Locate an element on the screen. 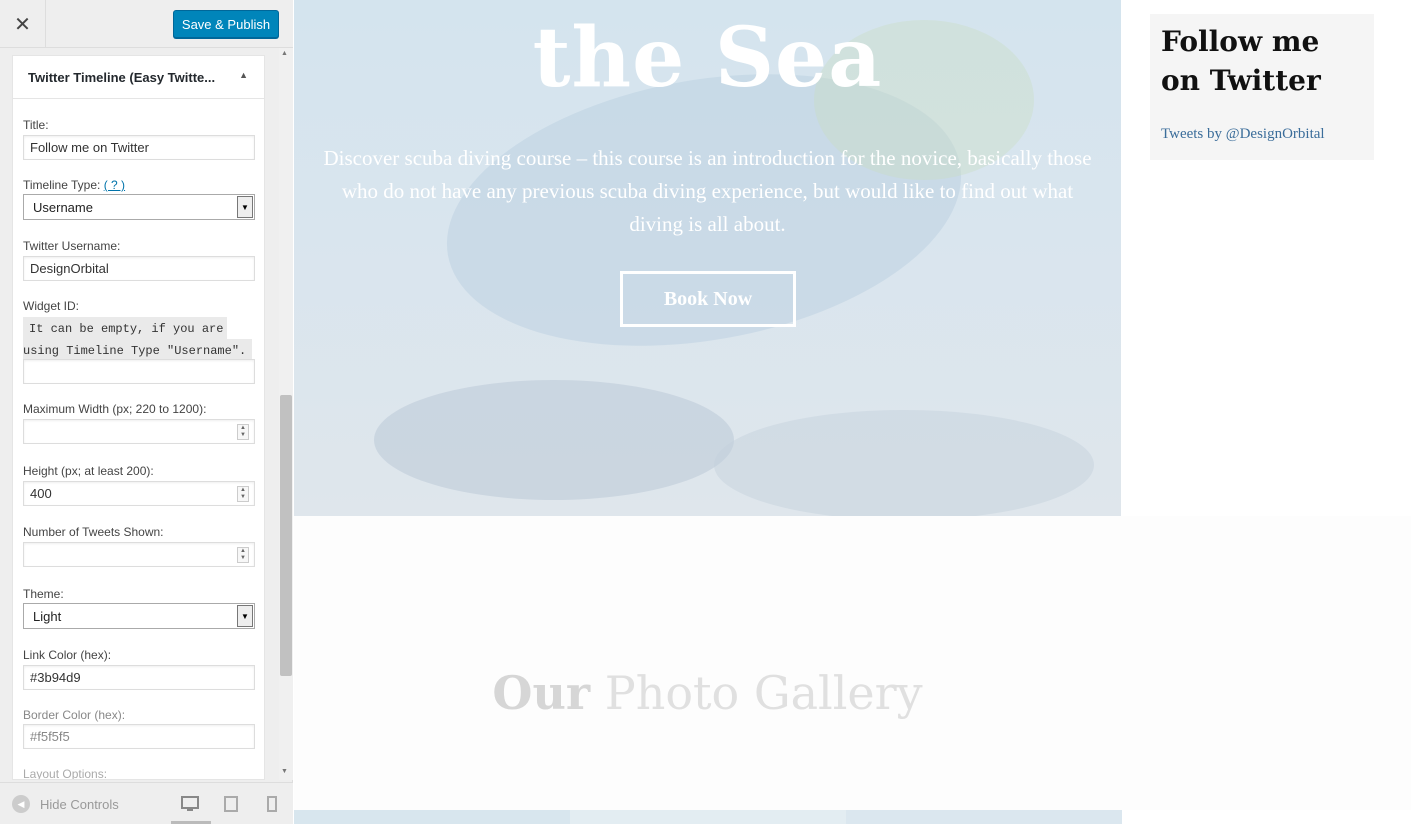  timeline-type-label: Timeline Type: ( ? ) is located at coordinates (74, 185).